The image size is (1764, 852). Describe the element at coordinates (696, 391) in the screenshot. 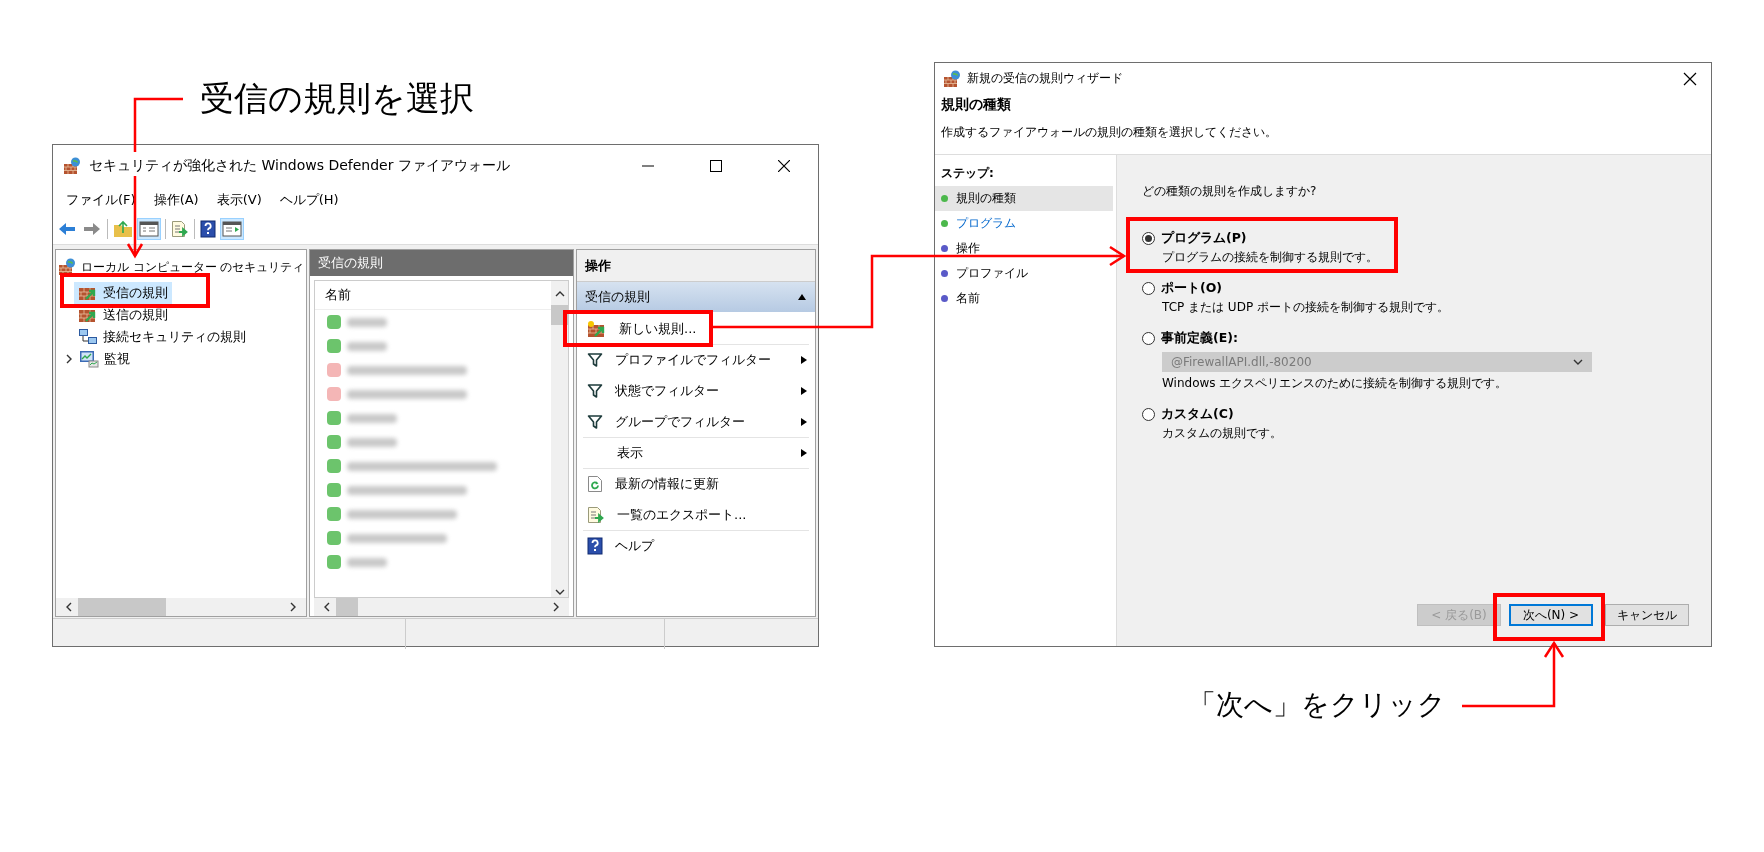

I see `action-item: 状態でフィルター` at that location.